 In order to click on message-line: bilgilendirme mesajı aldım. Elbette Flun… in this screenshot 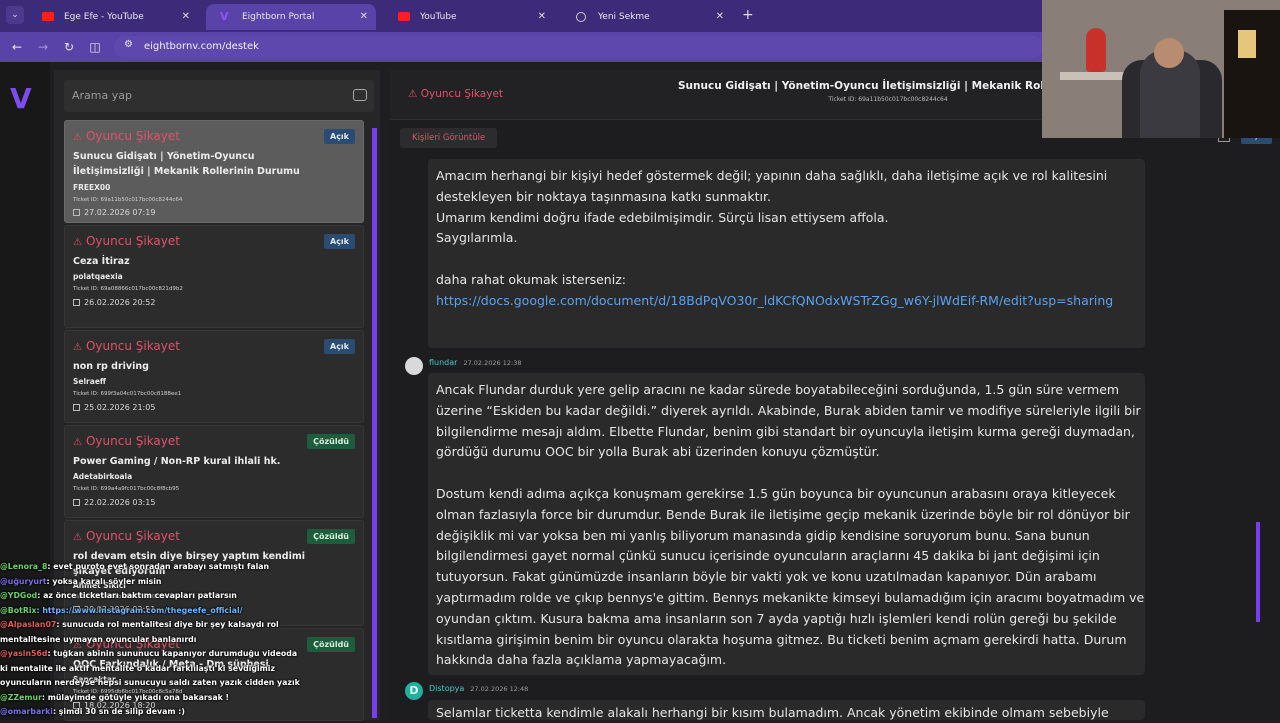, I will do `click(785, 431)`.